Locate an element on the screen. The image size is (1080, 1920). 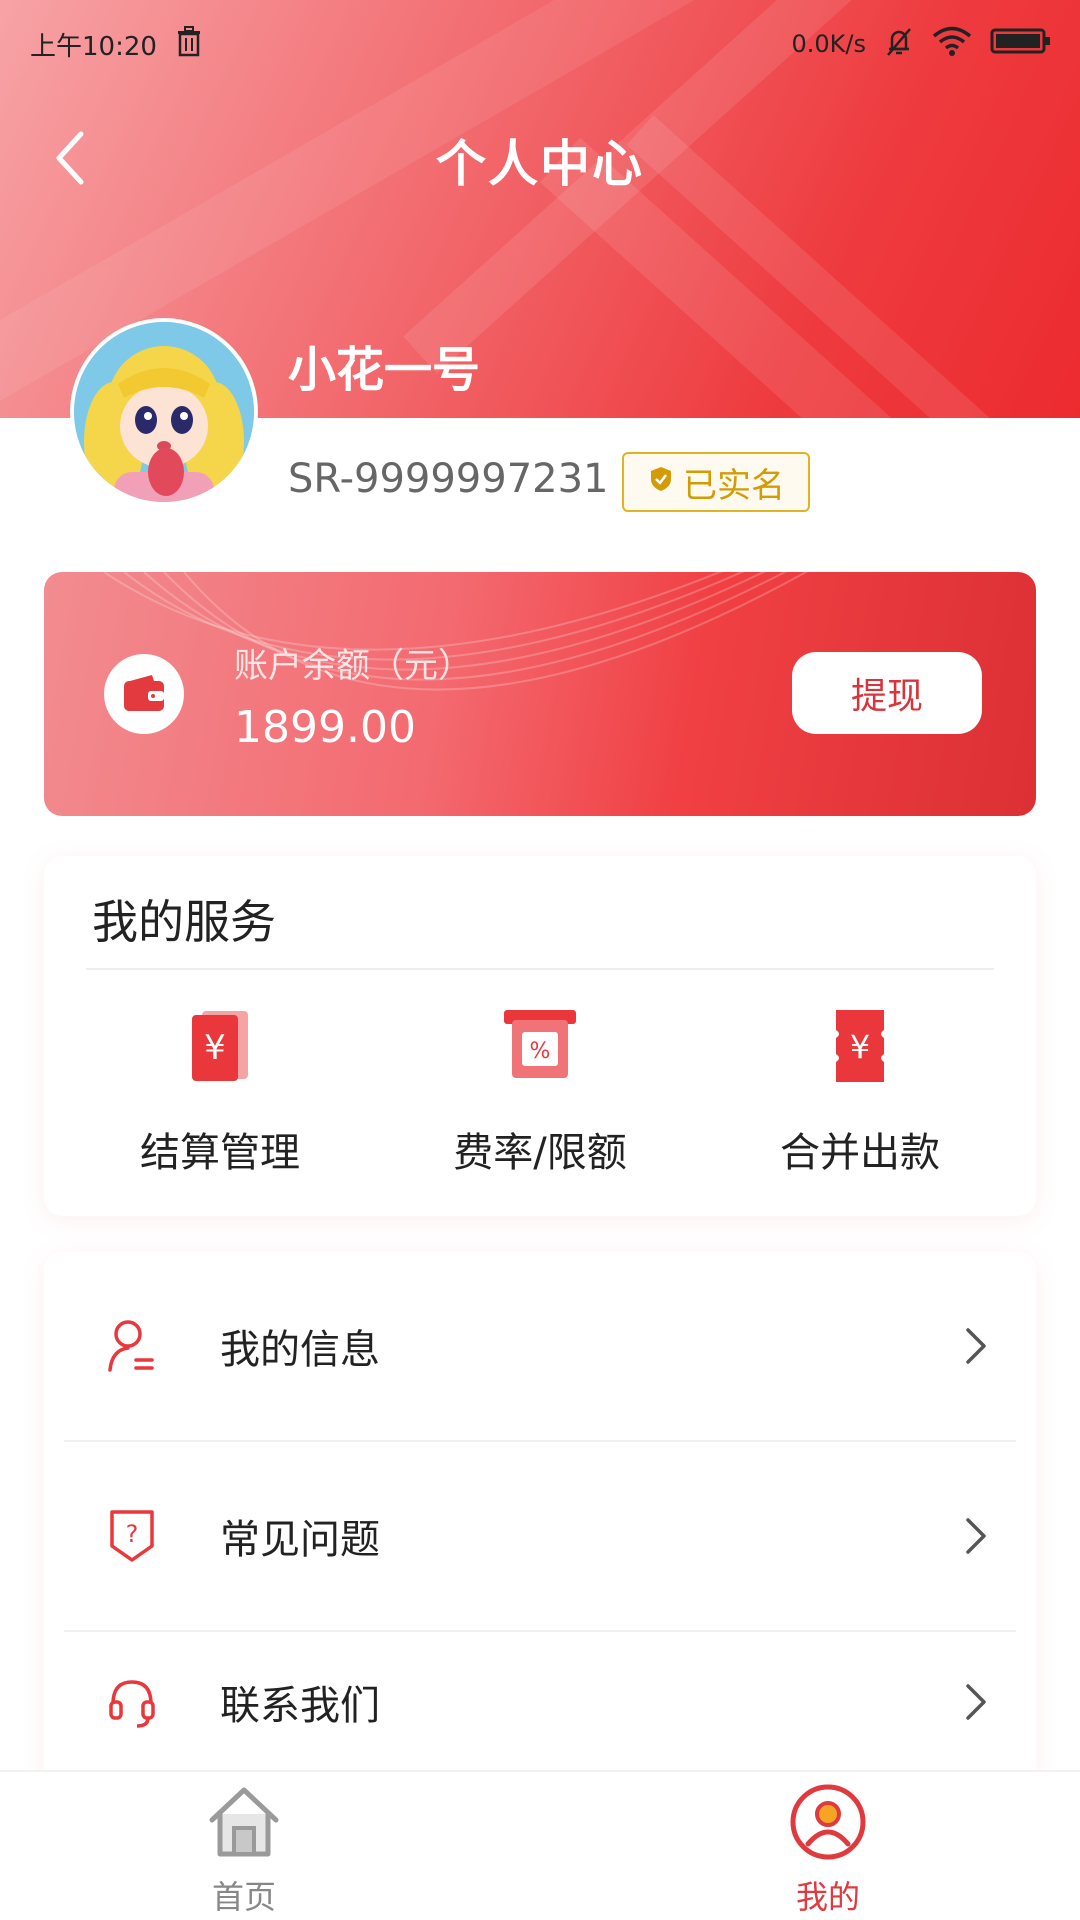
status-bar: 上午10:20 0.0K/s is located at coordinates (540, 44).